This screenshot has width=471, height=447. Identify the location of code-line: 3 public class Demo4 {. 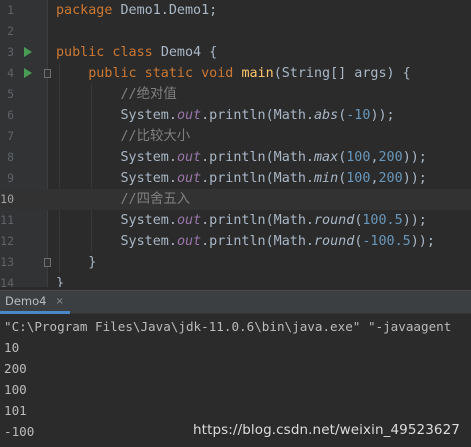
(235, 52).